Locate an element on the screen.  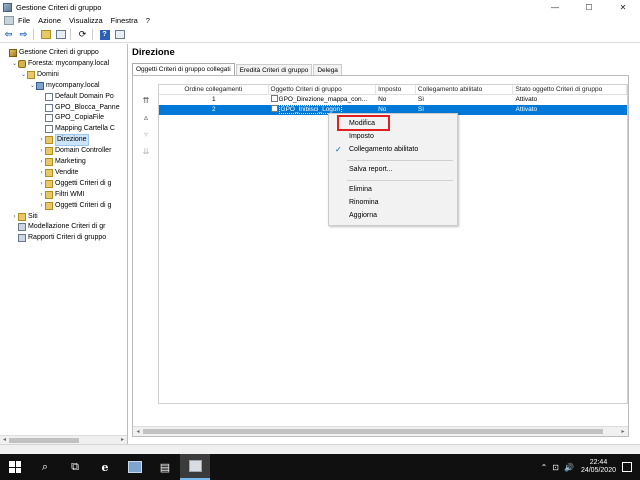
menu-bar: File Azione Visualizza Finestra ? is located at coordinates (320, 20).